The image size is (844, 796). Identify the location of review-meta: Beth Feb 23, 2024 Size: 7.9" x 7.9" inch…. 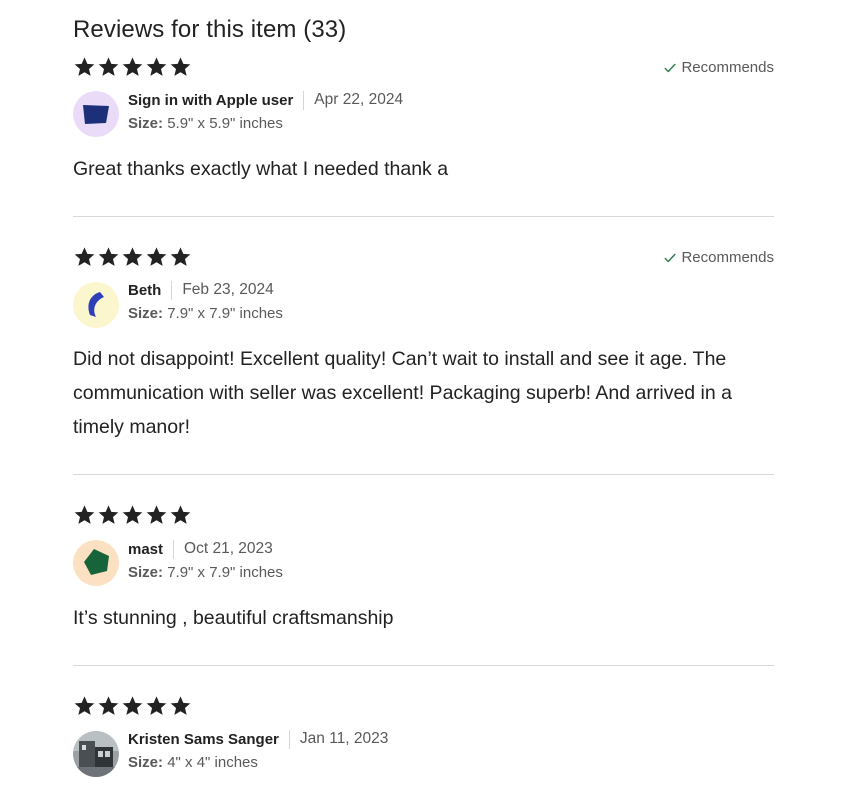
(205, 300).